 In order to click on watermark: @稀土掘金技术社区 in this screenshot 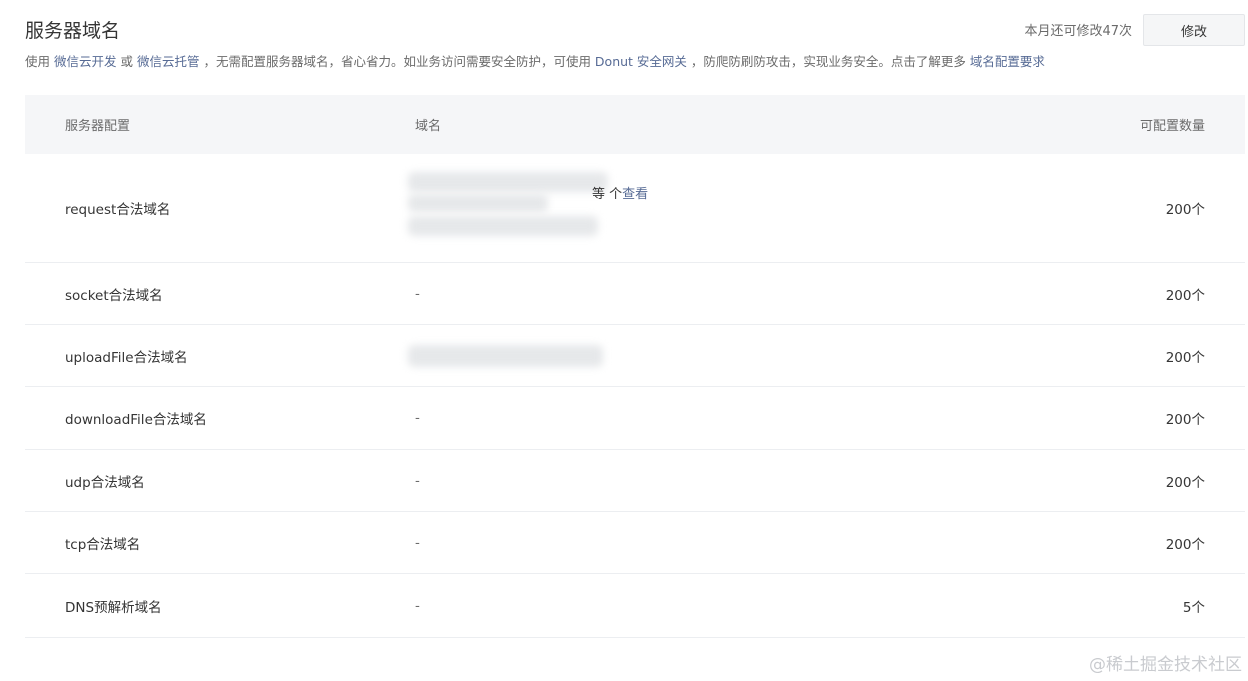, I will do `click(1165, 665)`.